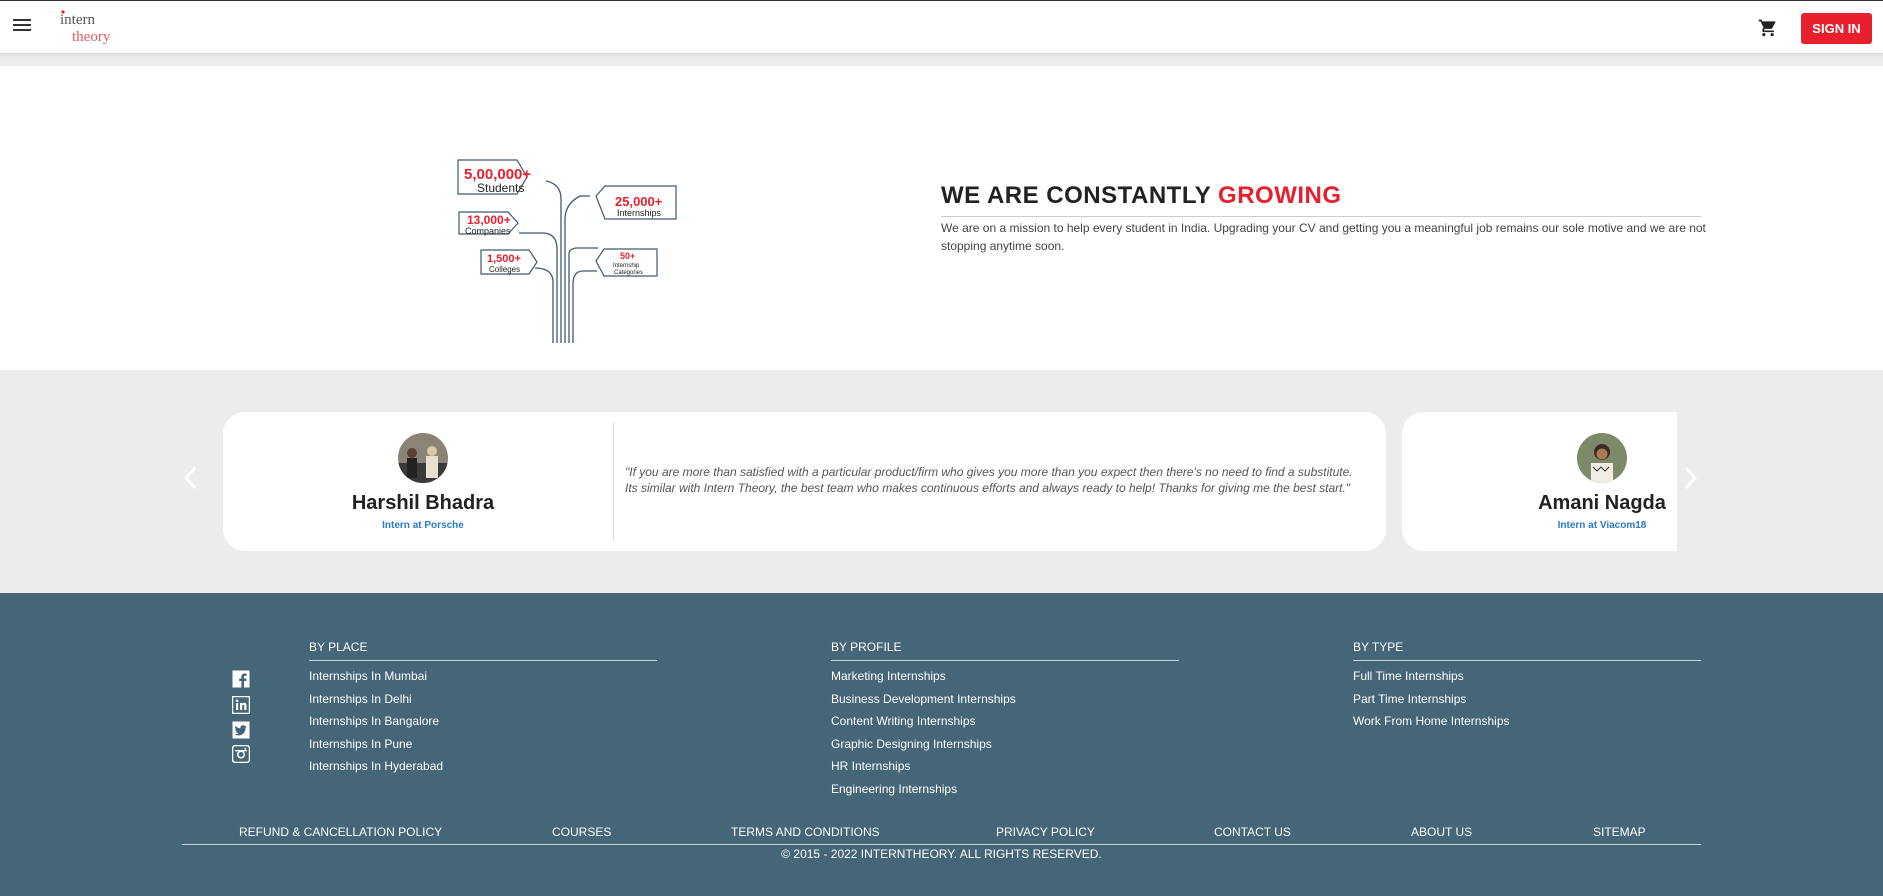 Image resolution: width=1883 pixels, height=896 pixels. What do you see at coordinates (483, 744) in the screenshot?
I see `footer-link: Internships In Pune` at bounding box center [483, 744].